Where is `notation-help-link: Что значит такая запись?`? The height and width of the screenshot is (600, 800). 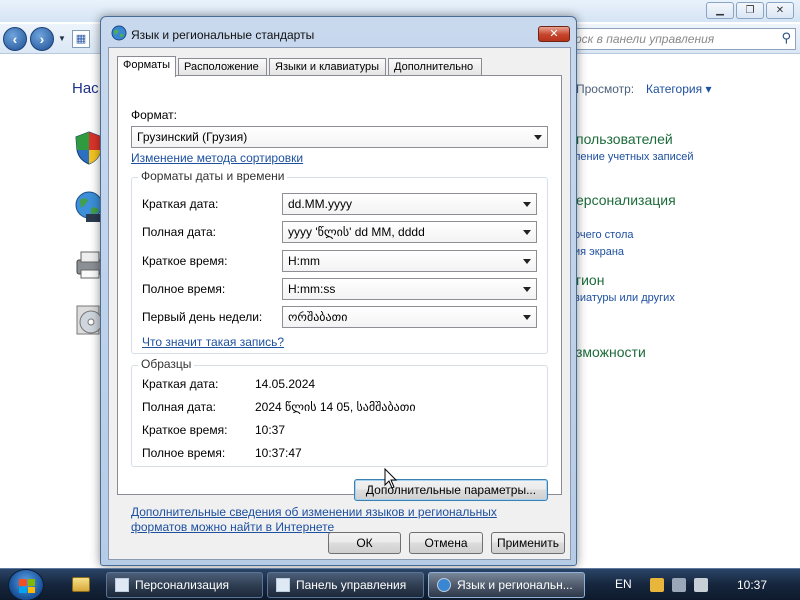
notation-help-link: Что значит такая запись? is located at coordinates (213, 342).